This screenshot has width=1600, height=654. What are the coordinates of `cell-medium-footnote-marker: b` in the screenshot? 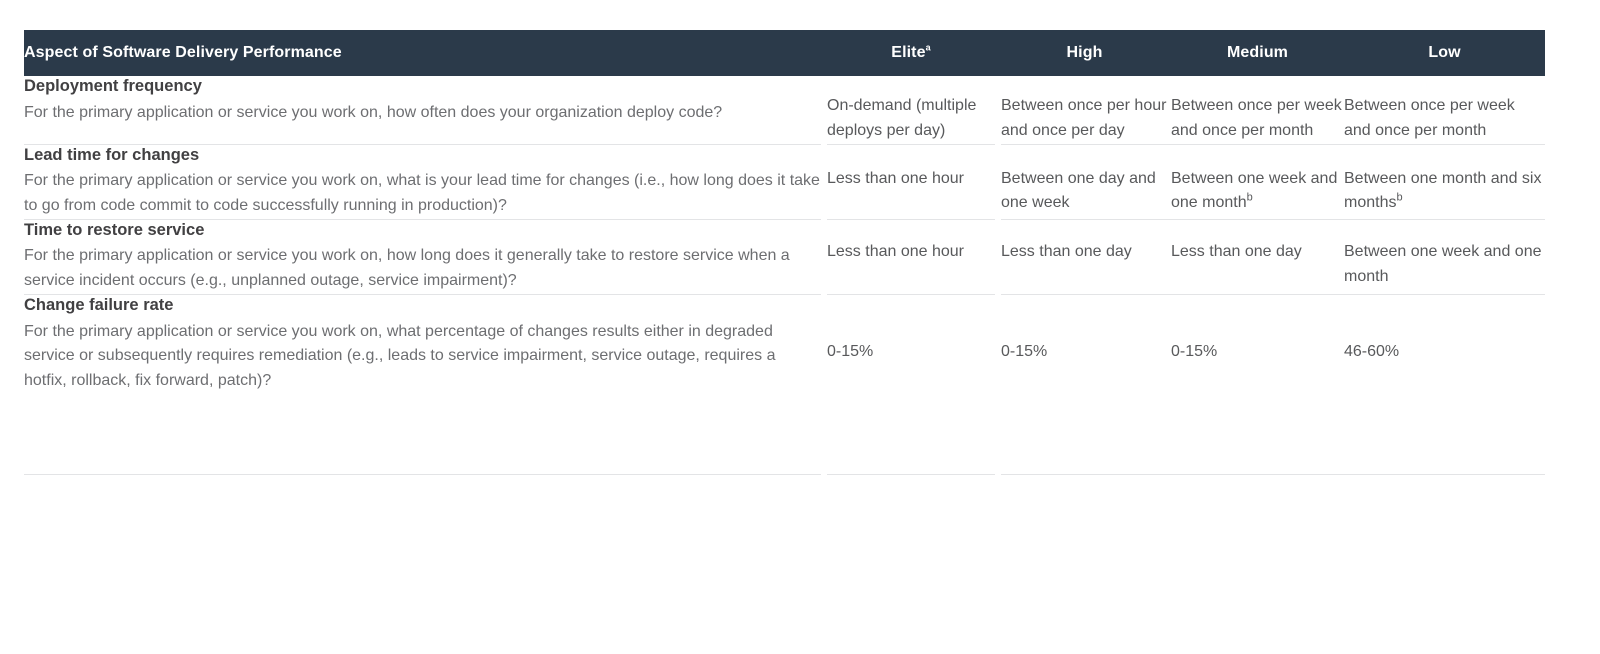 It's located at (1249, 198).